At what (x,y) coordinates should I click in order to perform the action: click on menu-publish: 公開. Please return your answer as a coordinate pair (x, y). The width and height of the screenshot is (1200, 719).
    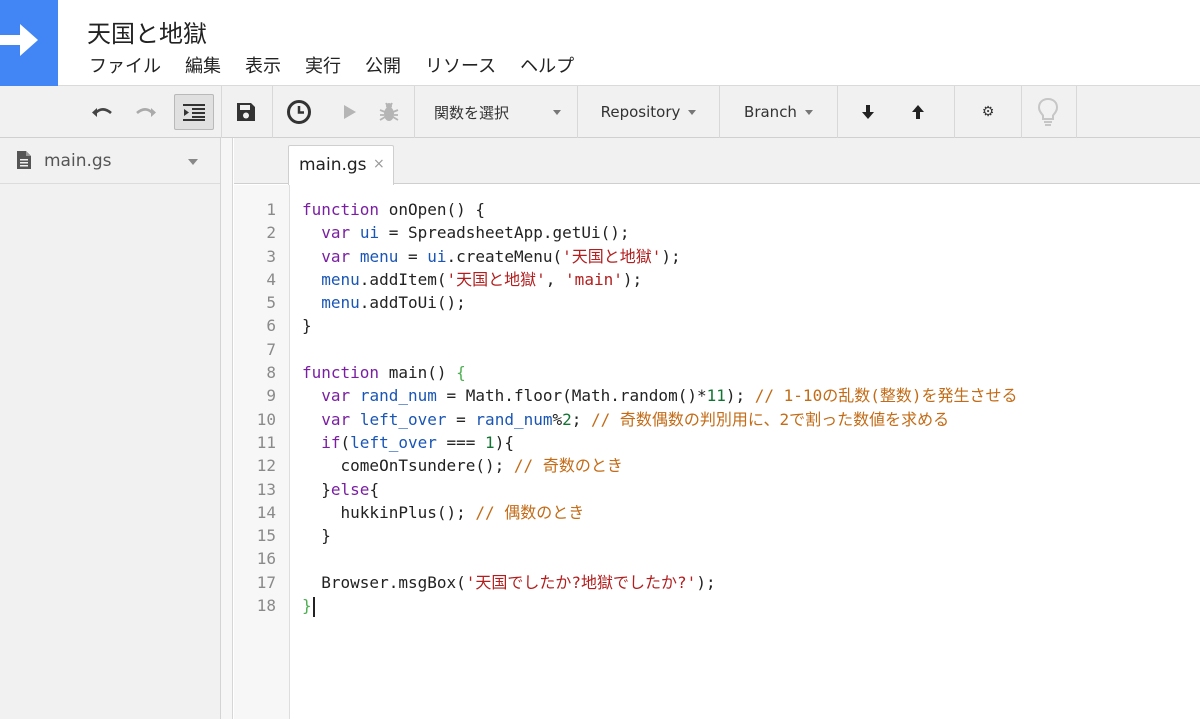
    Looking at the image, I should click on (383, 65).